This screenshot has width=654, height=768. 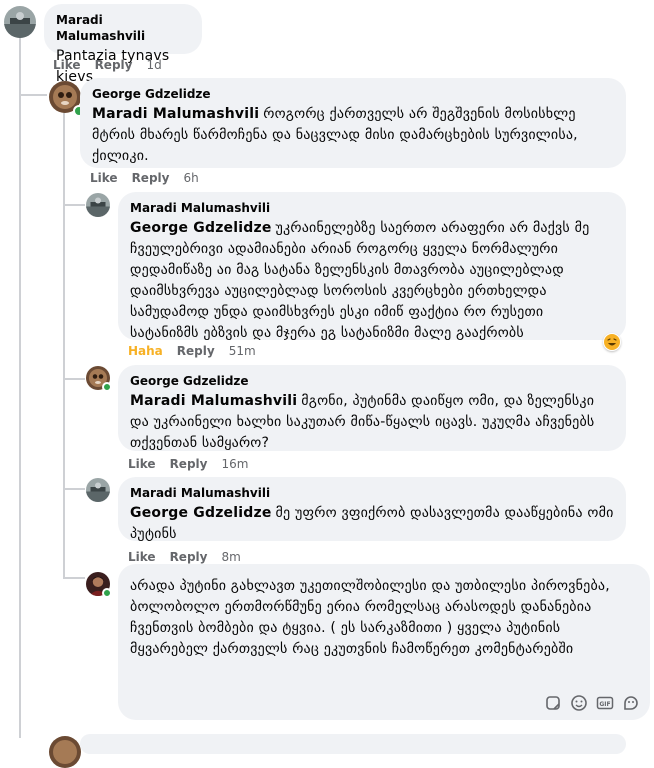 What do you see at coordinates (153, 65) in the screenshot?
I see `timestamp: 1d` at bounding box center [153, 65].